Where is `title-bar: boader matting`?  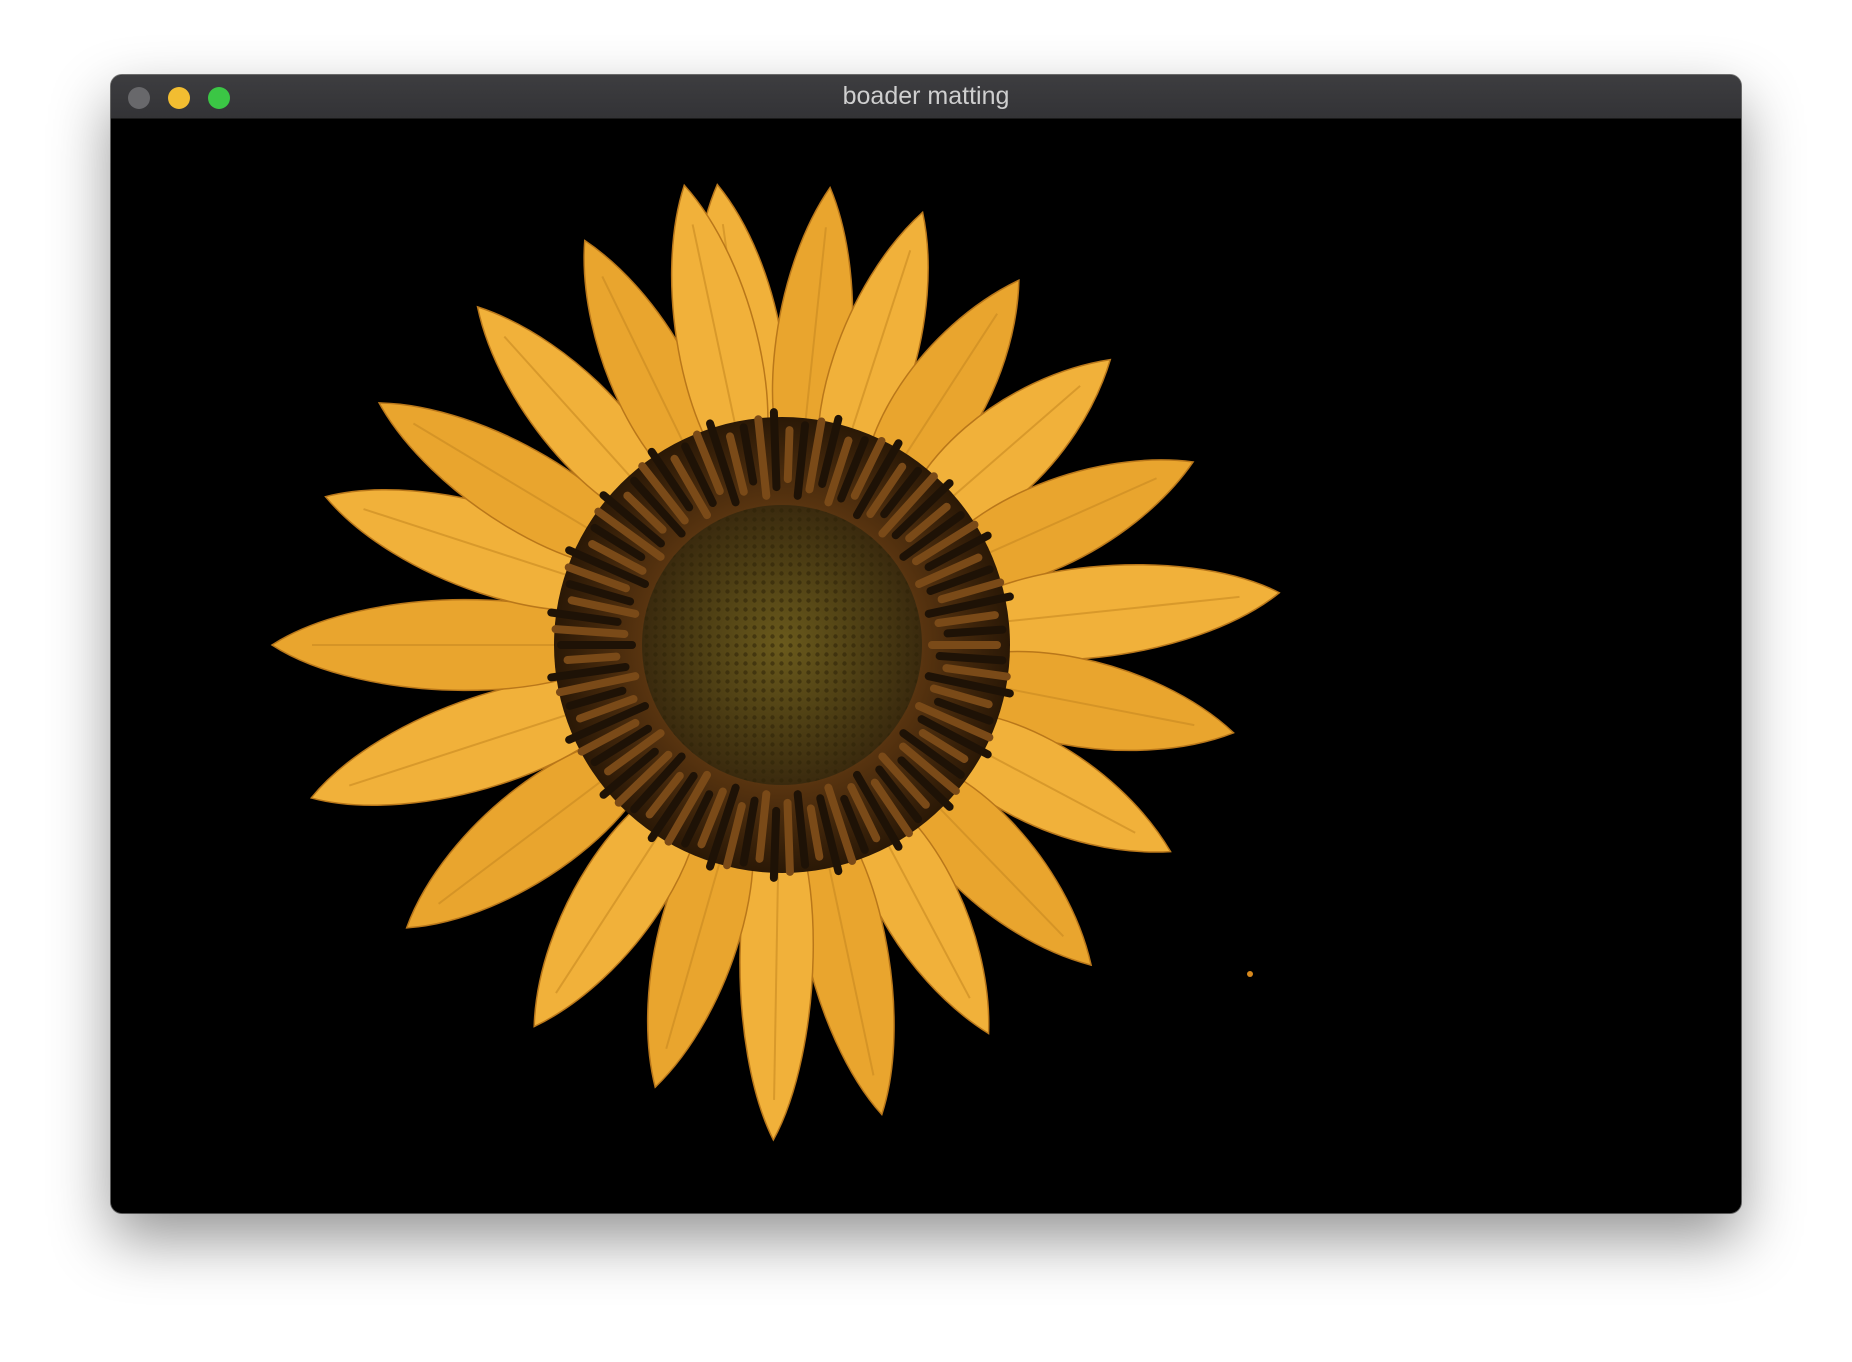 title-bar: boader matting is located at coordinates (926, 97).